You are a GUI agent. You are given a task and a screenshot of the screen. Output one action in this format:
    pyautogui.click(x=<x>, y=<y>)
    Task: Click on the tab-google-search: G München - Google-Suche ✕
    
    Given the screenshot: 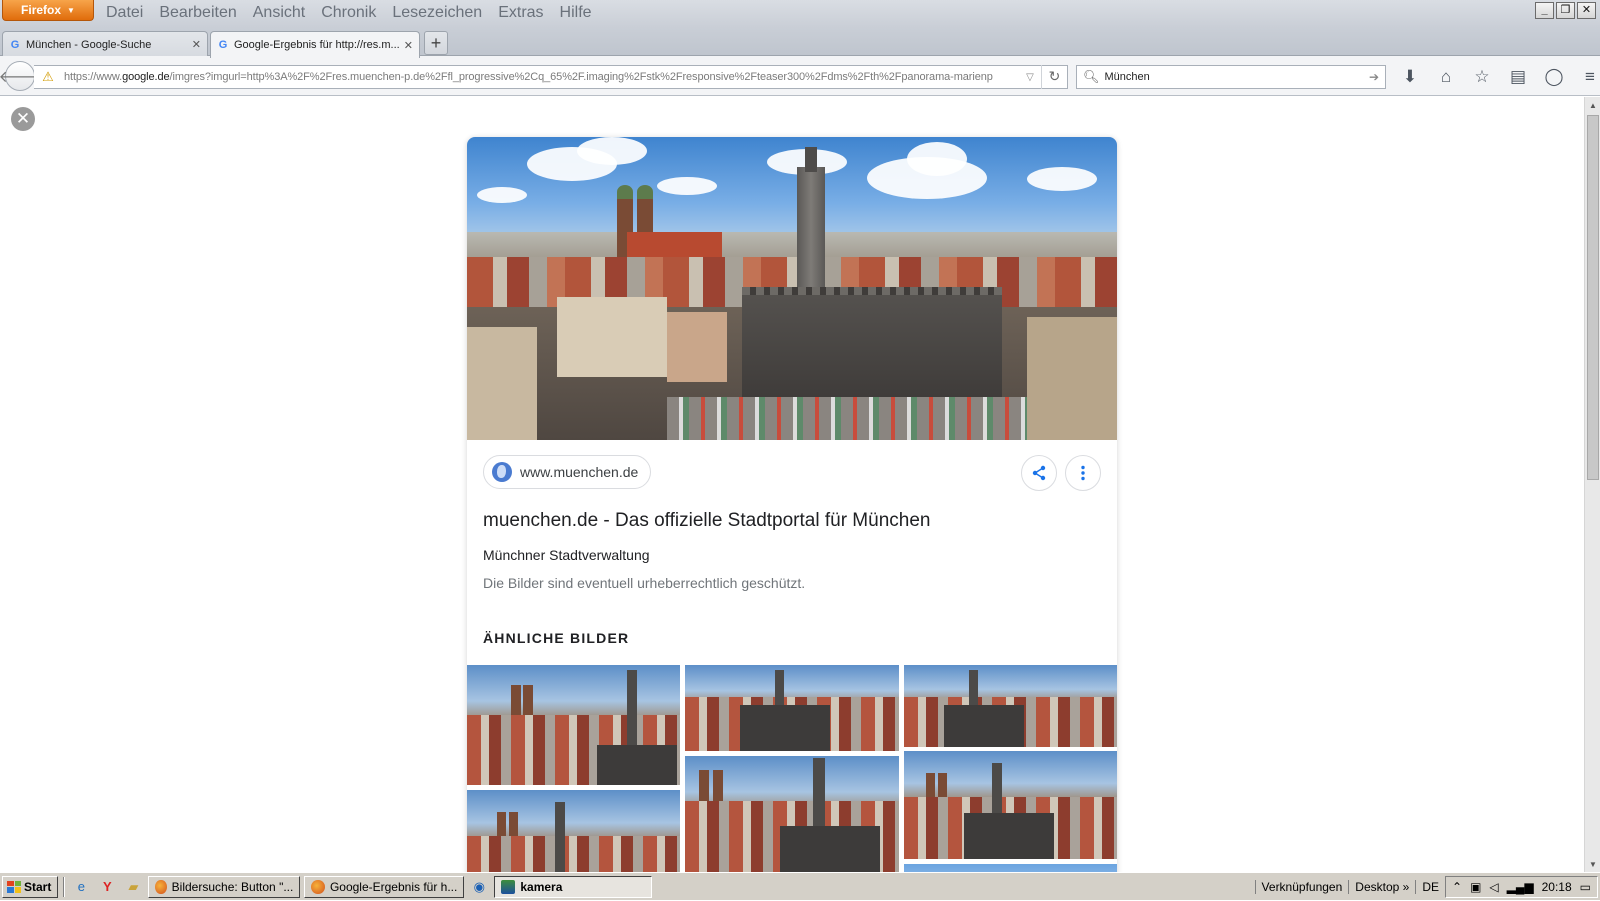 What is the action you would take?
    pyautogui.click(x=105, y=44)
    